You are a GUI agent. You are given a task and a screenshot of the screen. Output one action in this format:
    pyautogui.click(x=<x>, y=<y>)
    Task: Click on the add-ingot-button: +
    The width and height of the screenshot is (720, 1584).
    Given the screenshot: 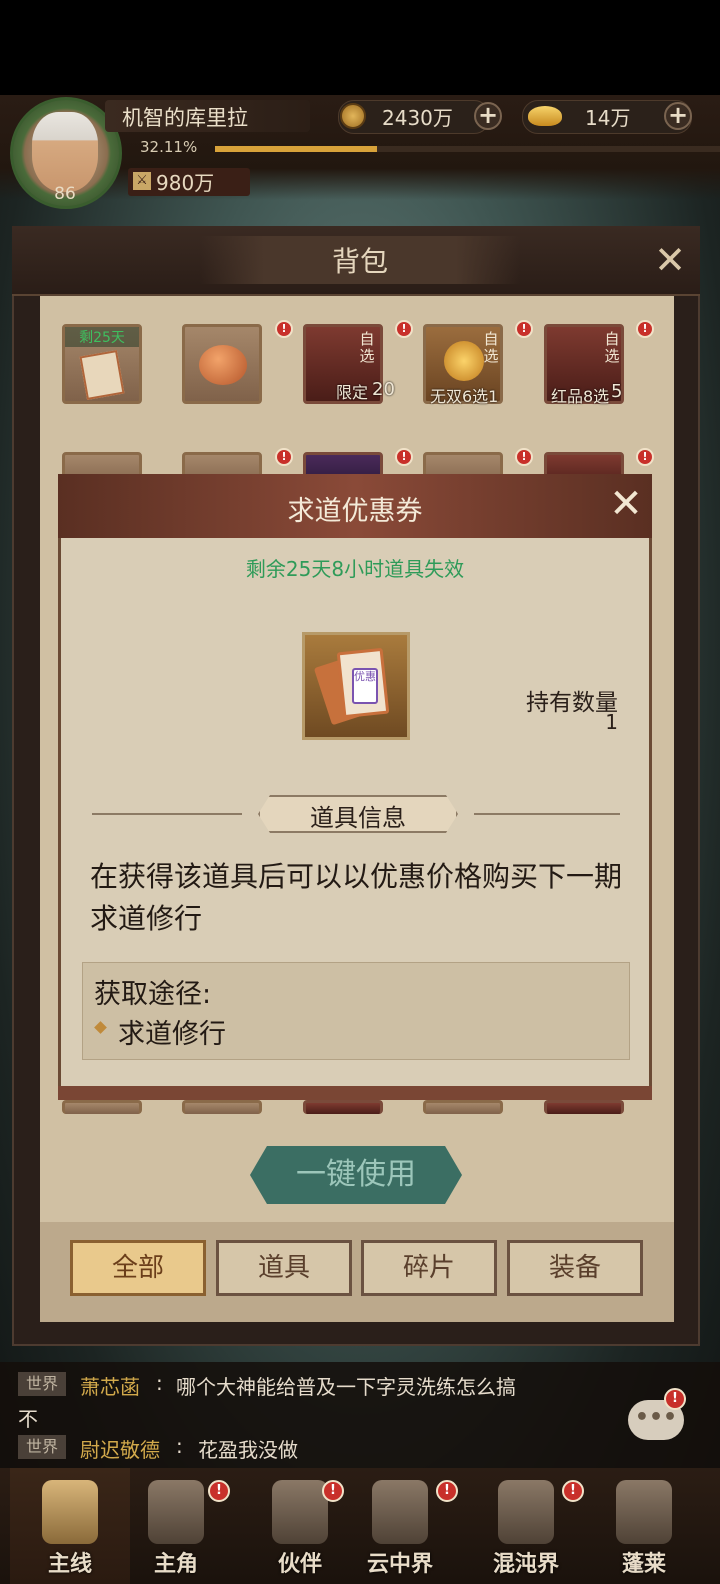 What is the action you would take?
    pyautogui.click(x=678, y=116)
    